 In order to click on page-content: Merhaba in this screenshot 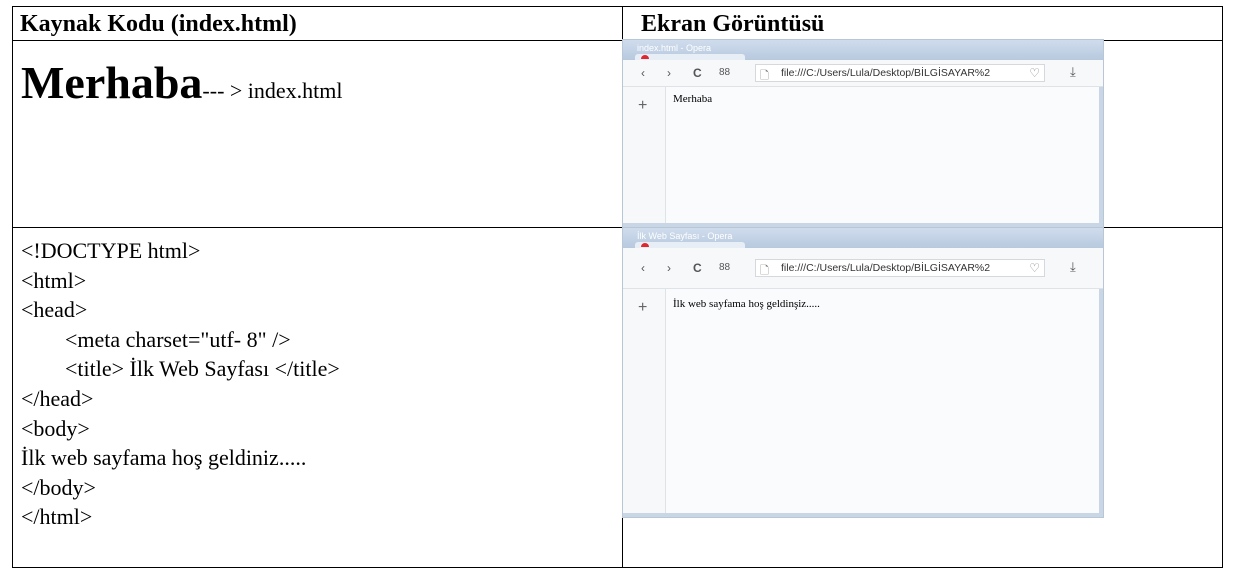, I will do `click(693, 99)`.